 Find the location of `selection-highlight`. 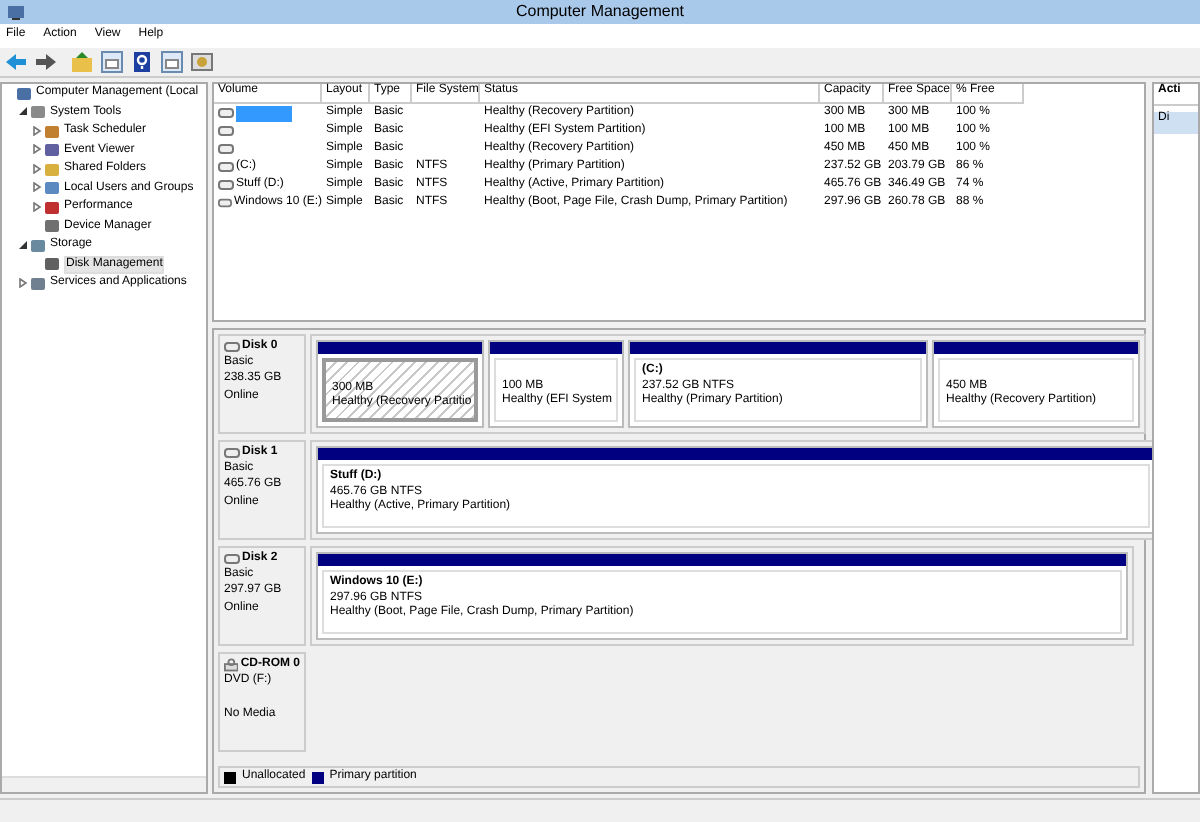

selection-highlight is located at coordinates (264, 113).